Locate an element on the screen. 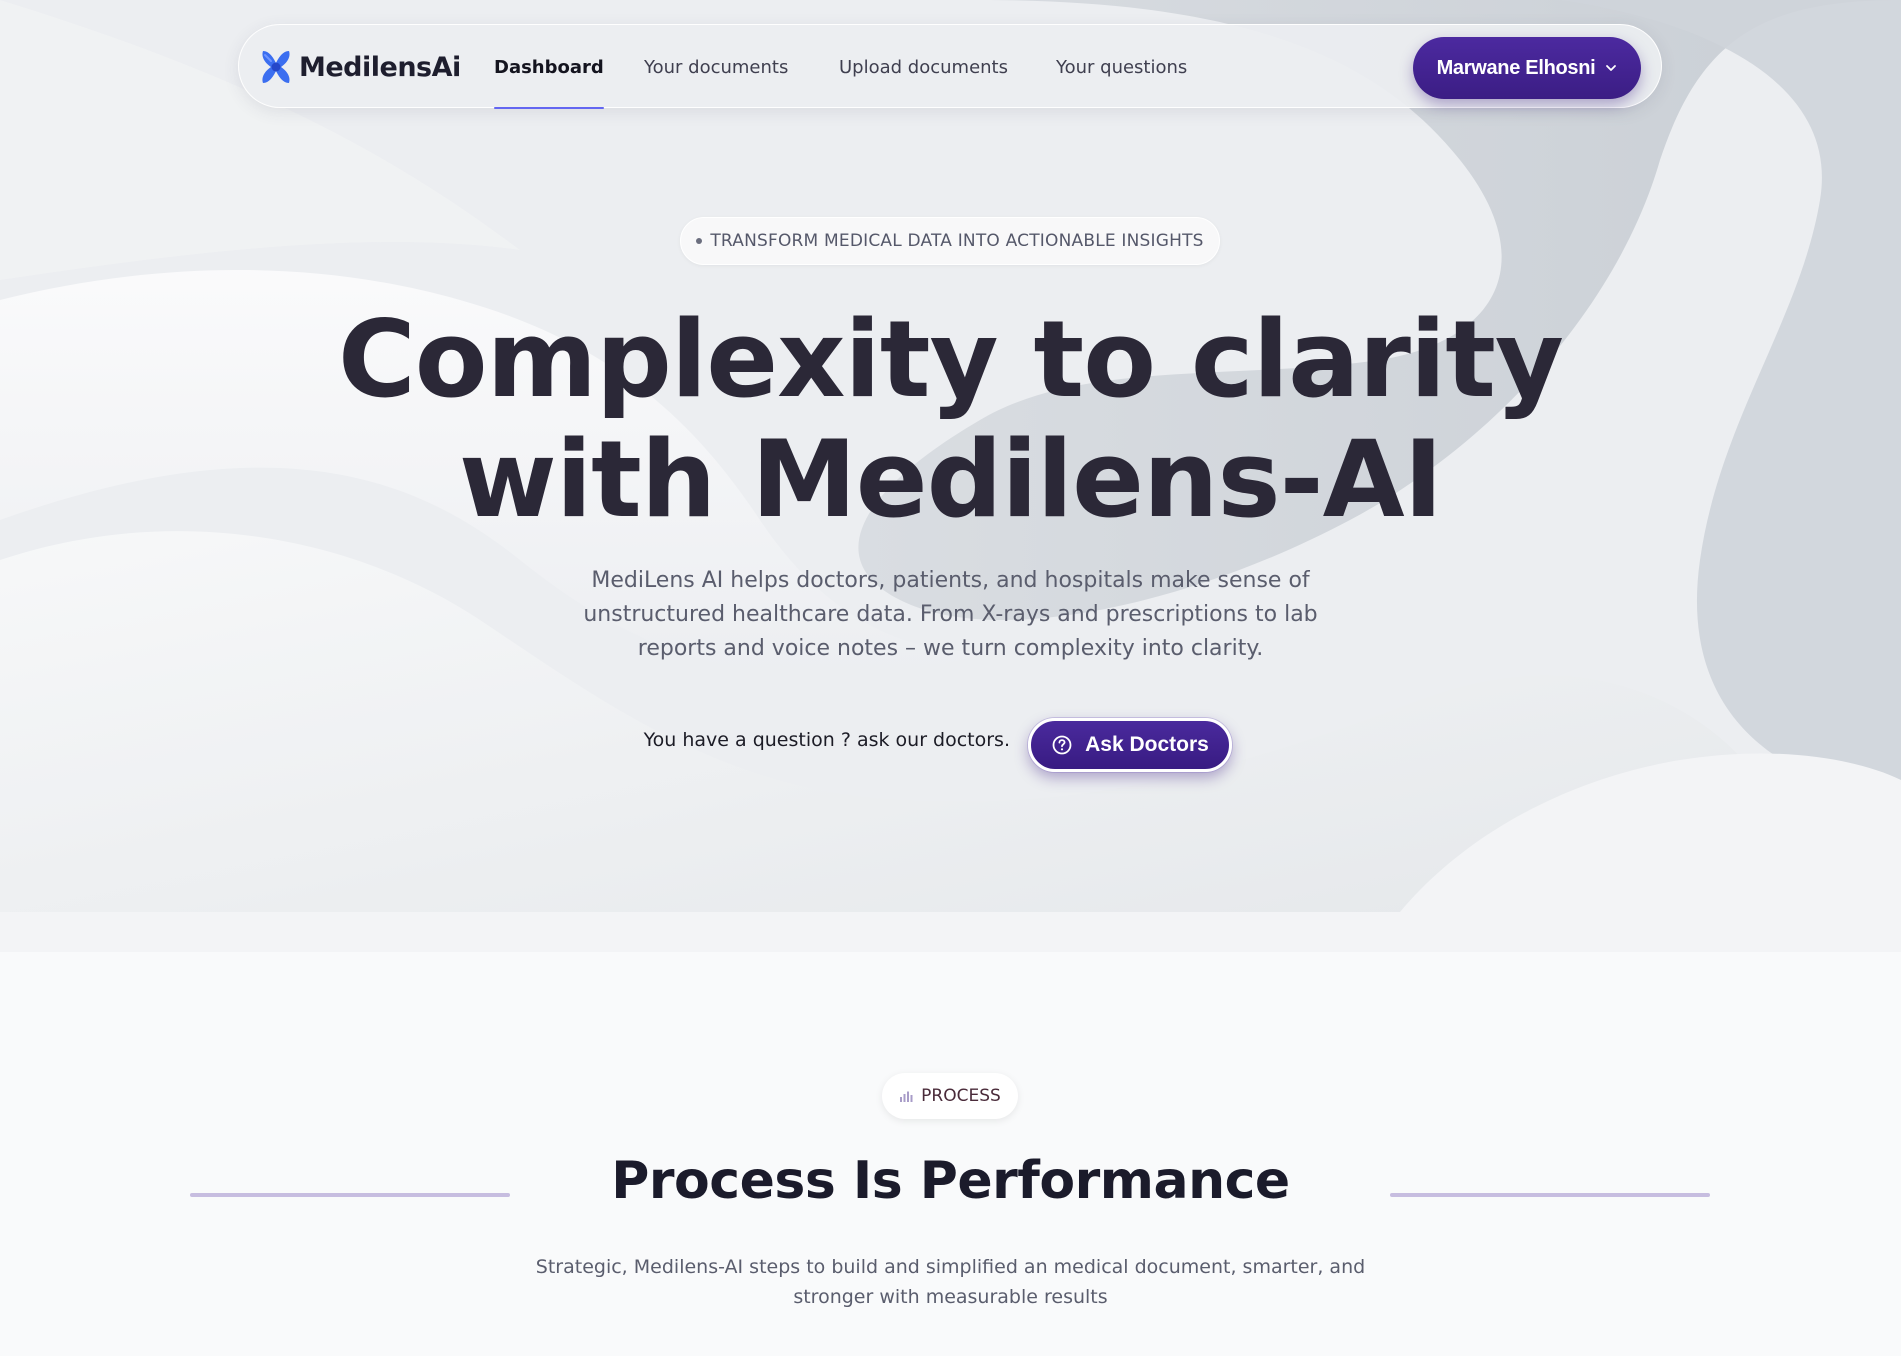 This screenshot has height=1356, width=1901. active-tab-indicator is located at coordinates (549, 108).